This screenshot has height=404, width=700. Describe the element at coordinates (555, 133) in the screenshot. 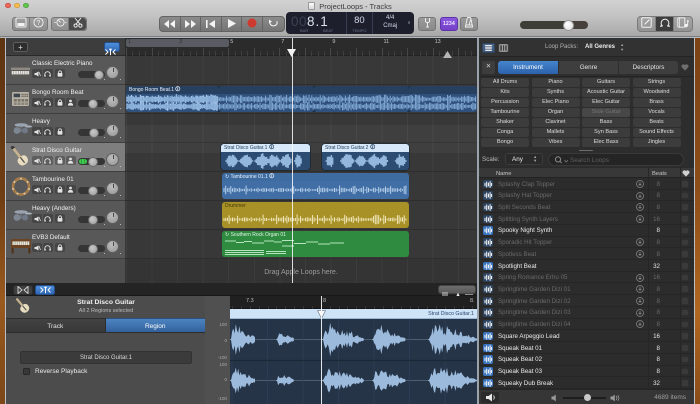

I see `keyword-mallets: Mallets` at that location.